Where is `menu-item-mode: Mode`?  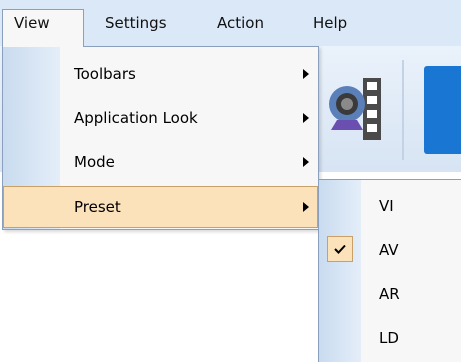
menu-item-mode: Mode is located at coordinates (160, 162).